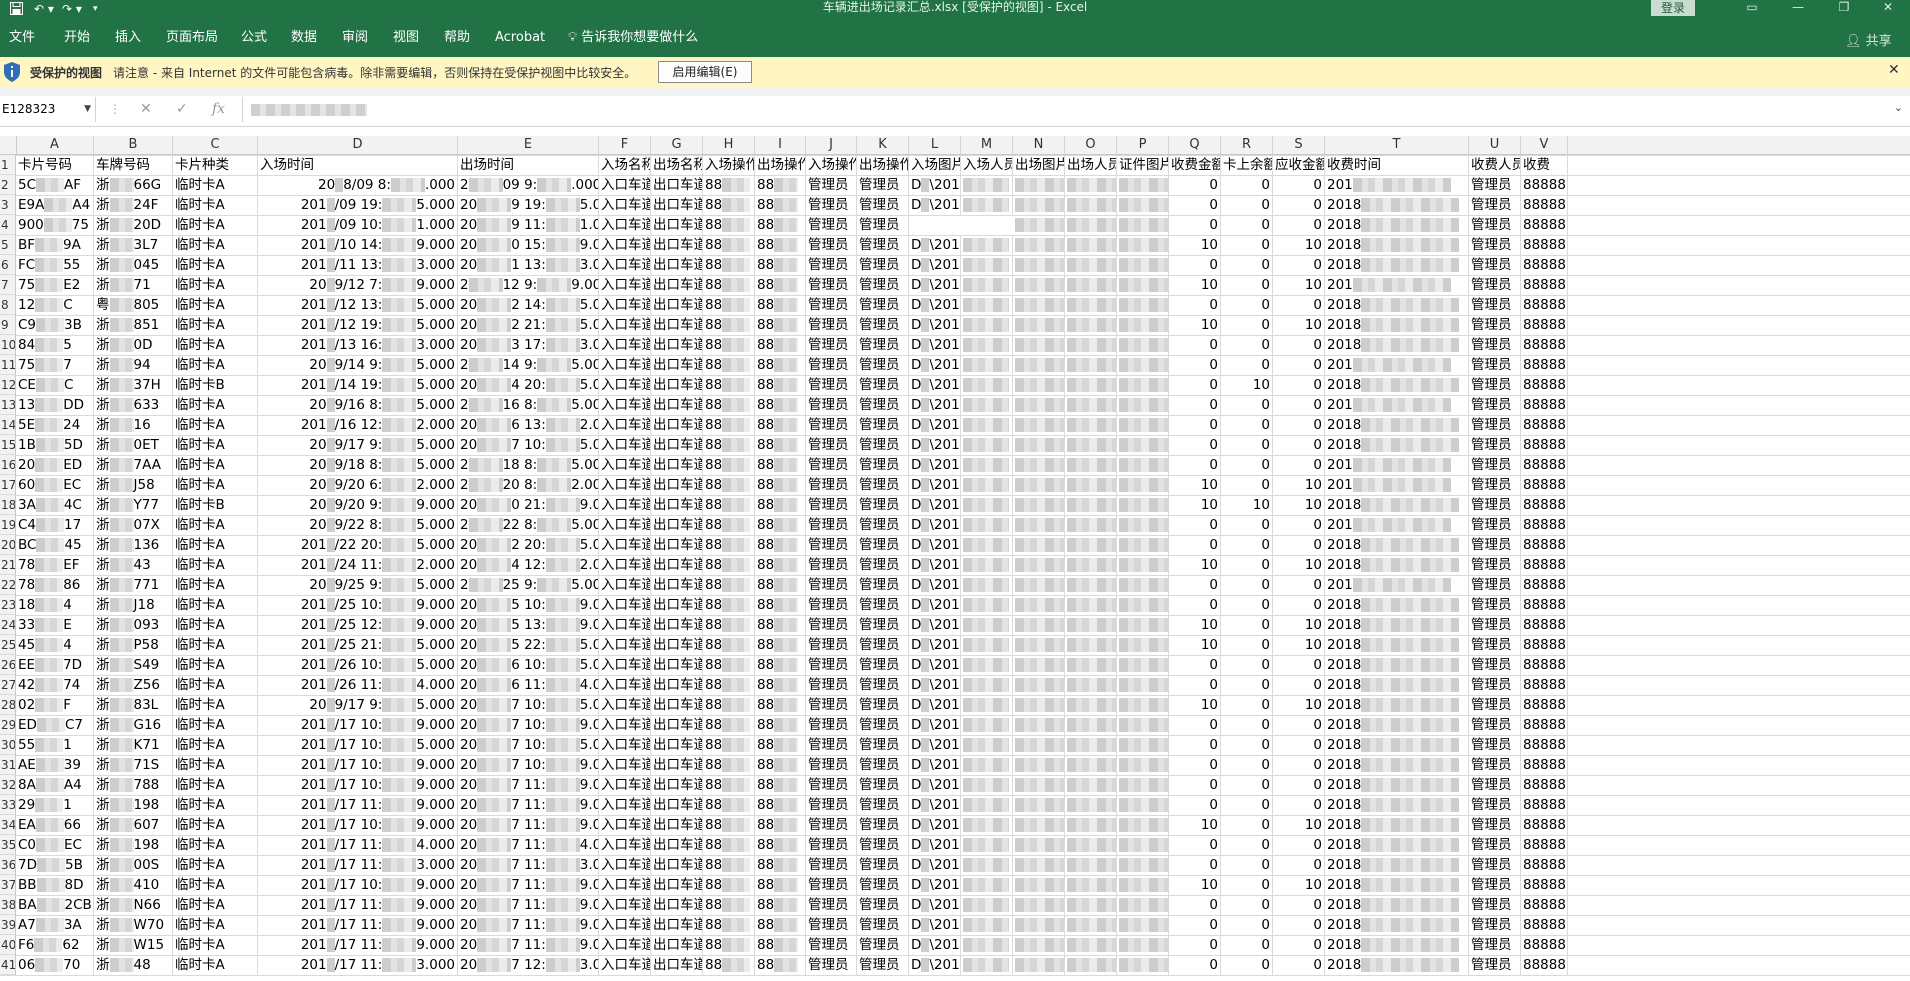  What do you see at coordinates (528, 325) in the screenshot?
I see `exit-time-cell: 202 21:5.000` at bounding box center [528, 325].